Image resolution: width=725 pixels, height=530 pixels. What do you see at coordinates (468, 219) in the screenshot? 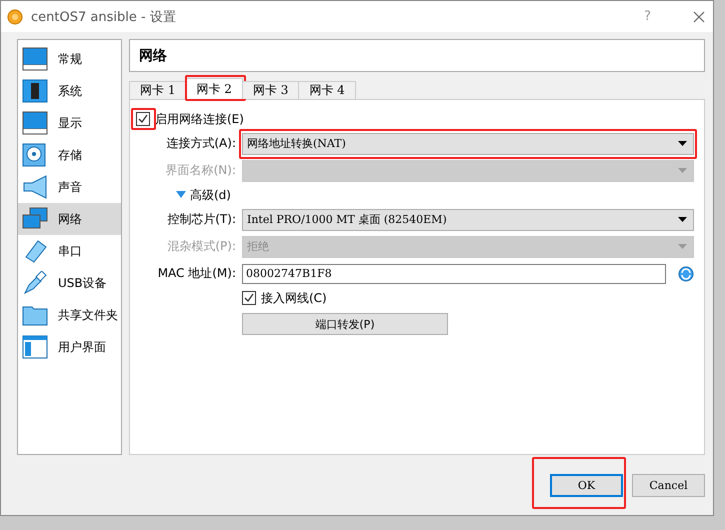
I see `dropdown: Intel PRO/1000 MT 桌面 (82540EM)` at bounding box center [468, 219].